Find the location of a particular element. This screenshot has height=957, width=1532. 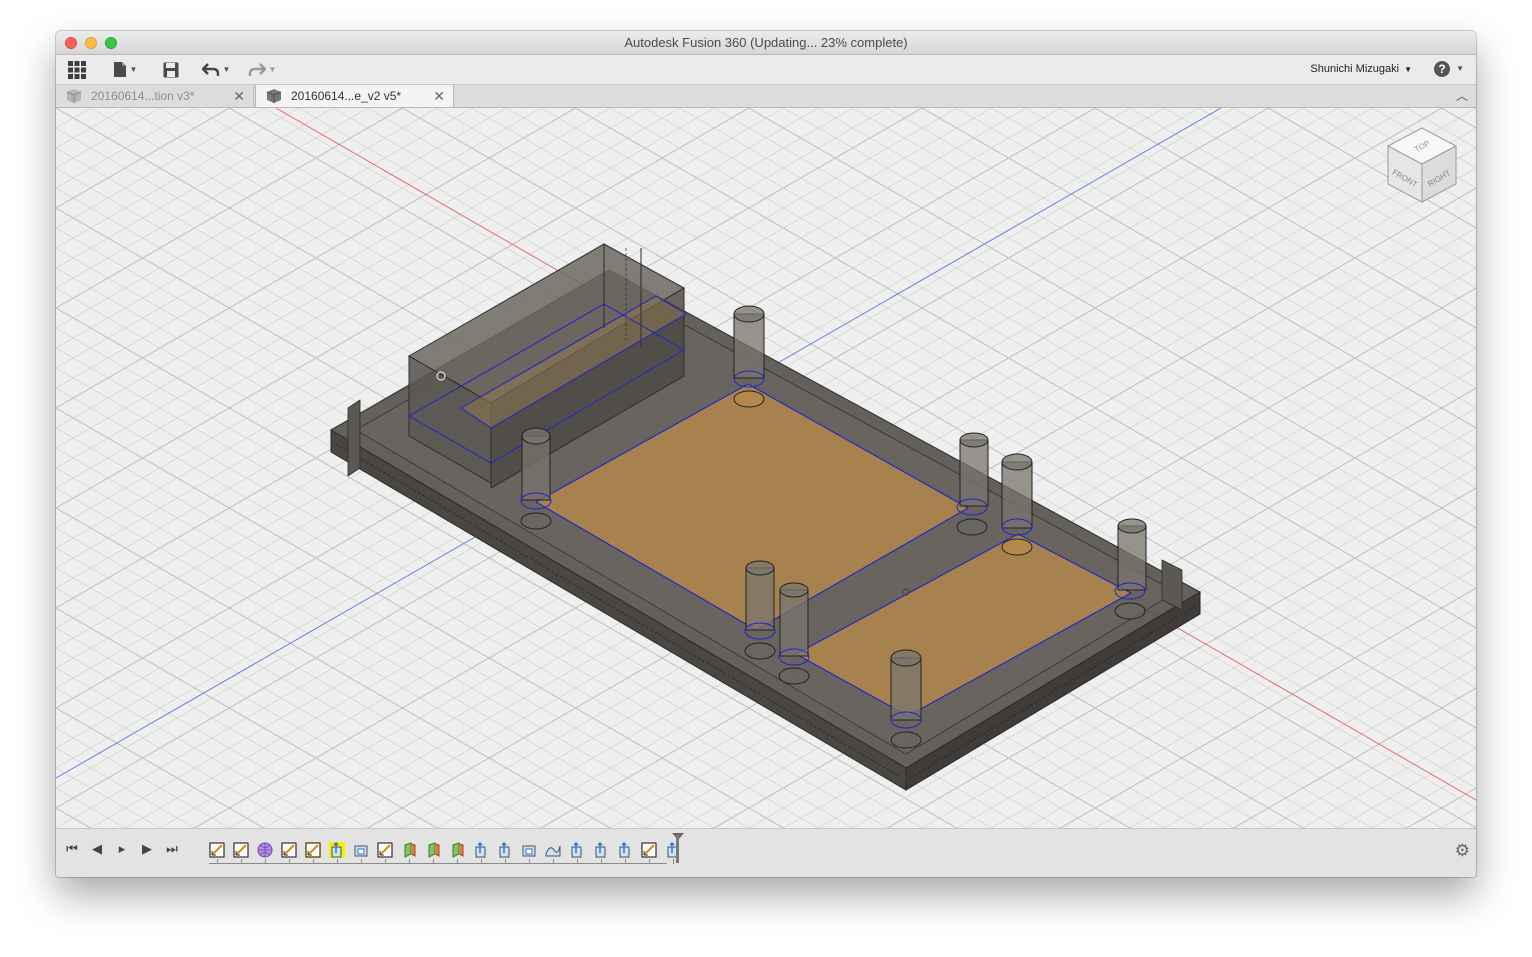

redo-button: ▼ is located at coordinates (262, 69).